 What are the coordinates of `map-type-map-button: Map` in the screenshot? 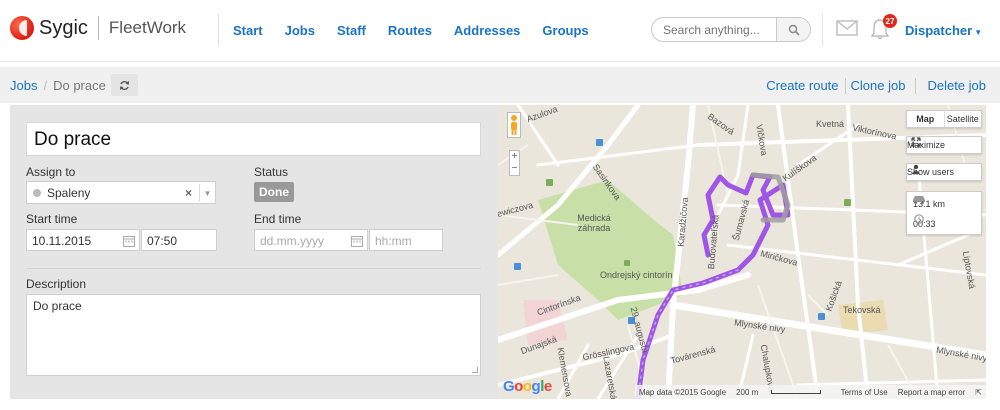 It's located at (926, 119).